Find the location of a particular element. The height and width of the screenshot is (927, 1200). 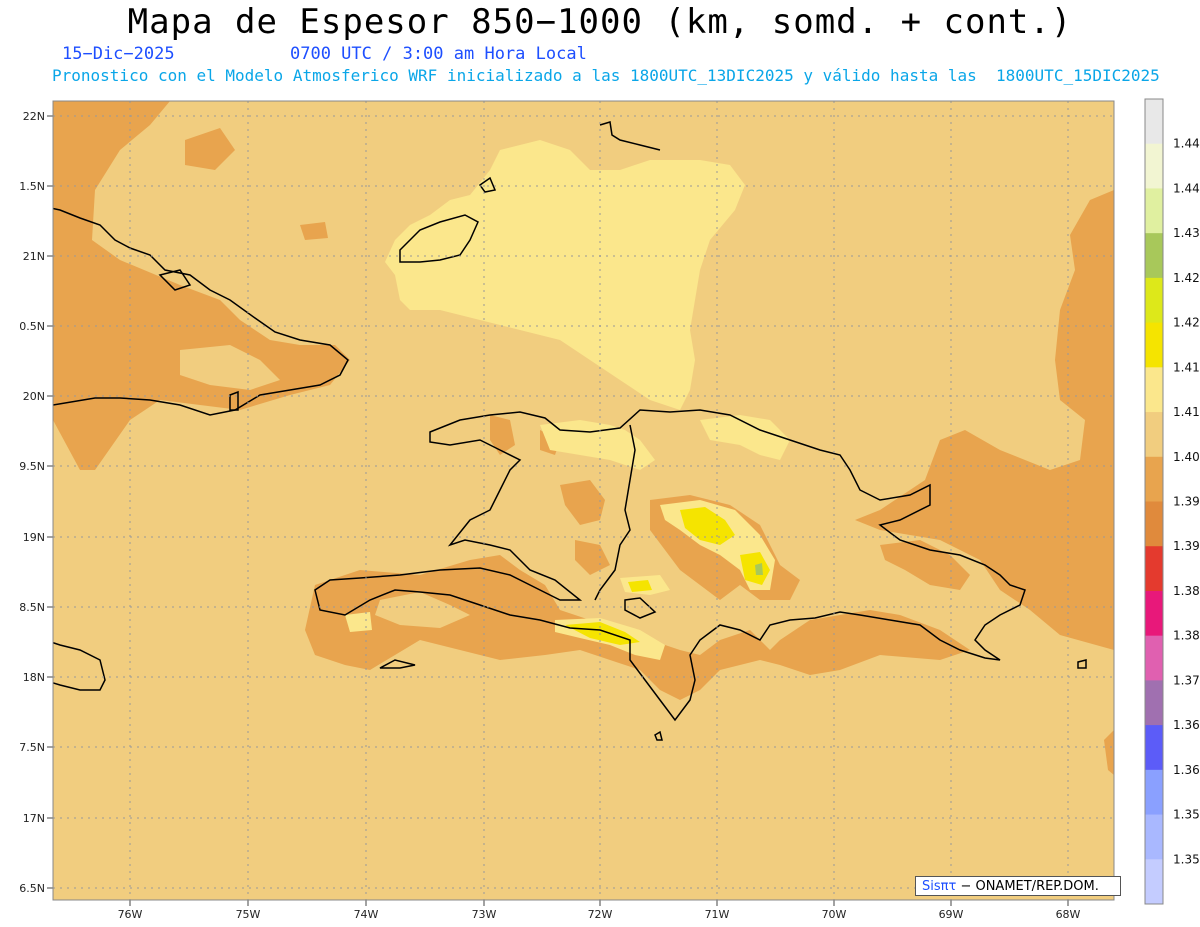

colorbar-label: 1.356 is located at coordinates (1186, 815).